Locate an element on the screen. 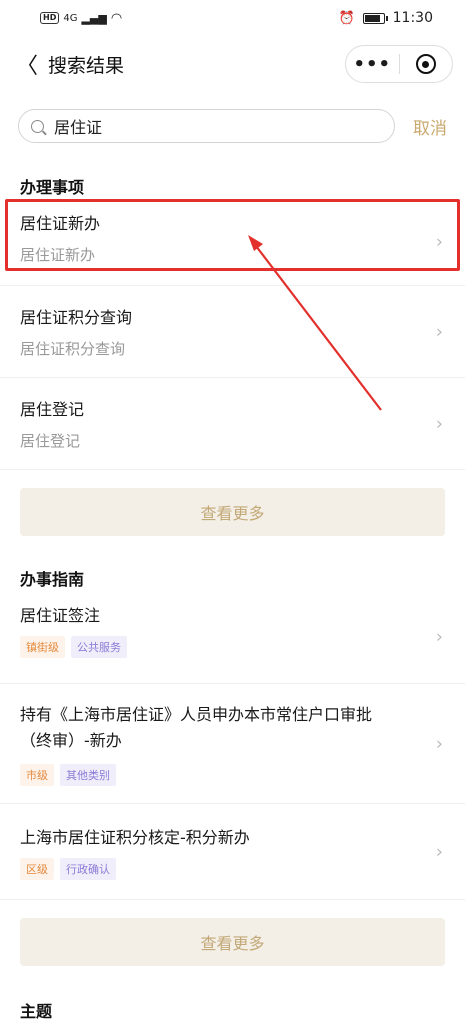 This screenshot has height=1033, width=465. category-tag: 其他类别 is located at coordinates (88, 775).